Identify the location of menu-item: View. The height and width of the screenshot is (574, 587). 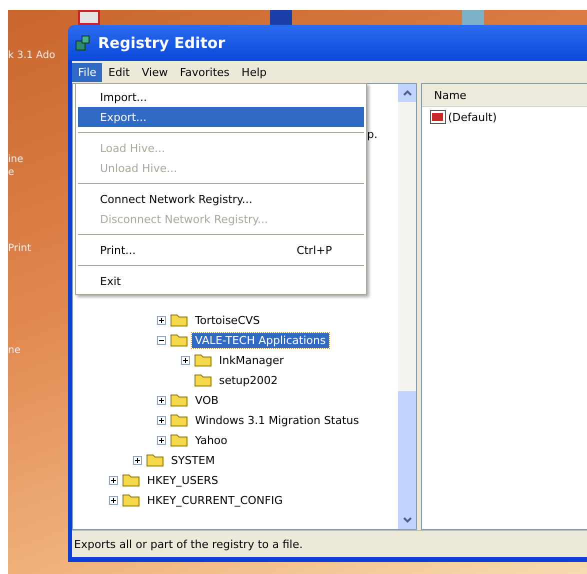
(155, 72).